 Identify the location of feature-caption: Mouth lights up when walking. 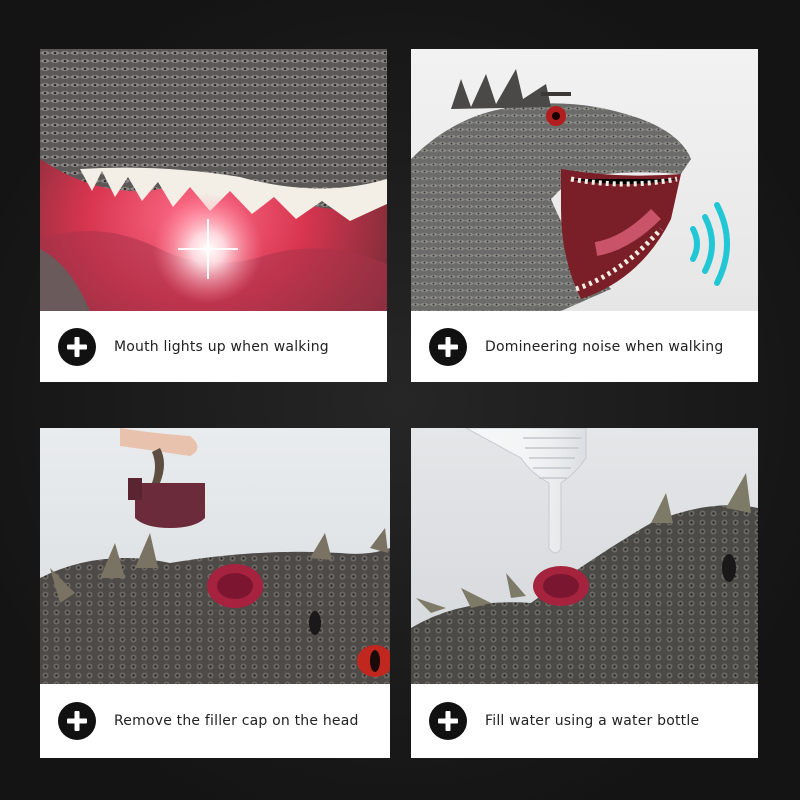
(213, 346).